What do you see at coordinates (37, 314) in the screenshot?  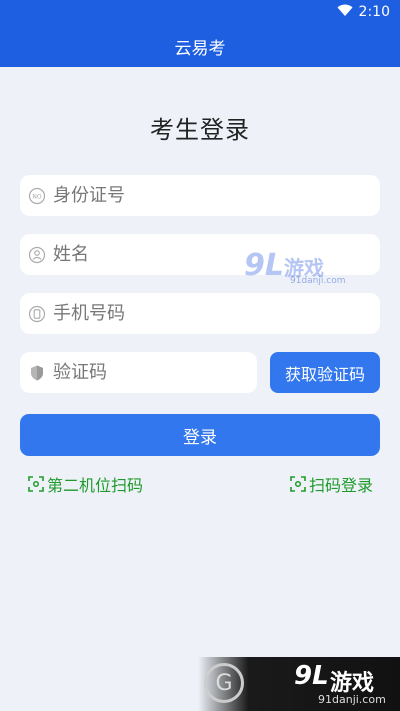 I see `phone-icon` at bounding box center [37, 314].